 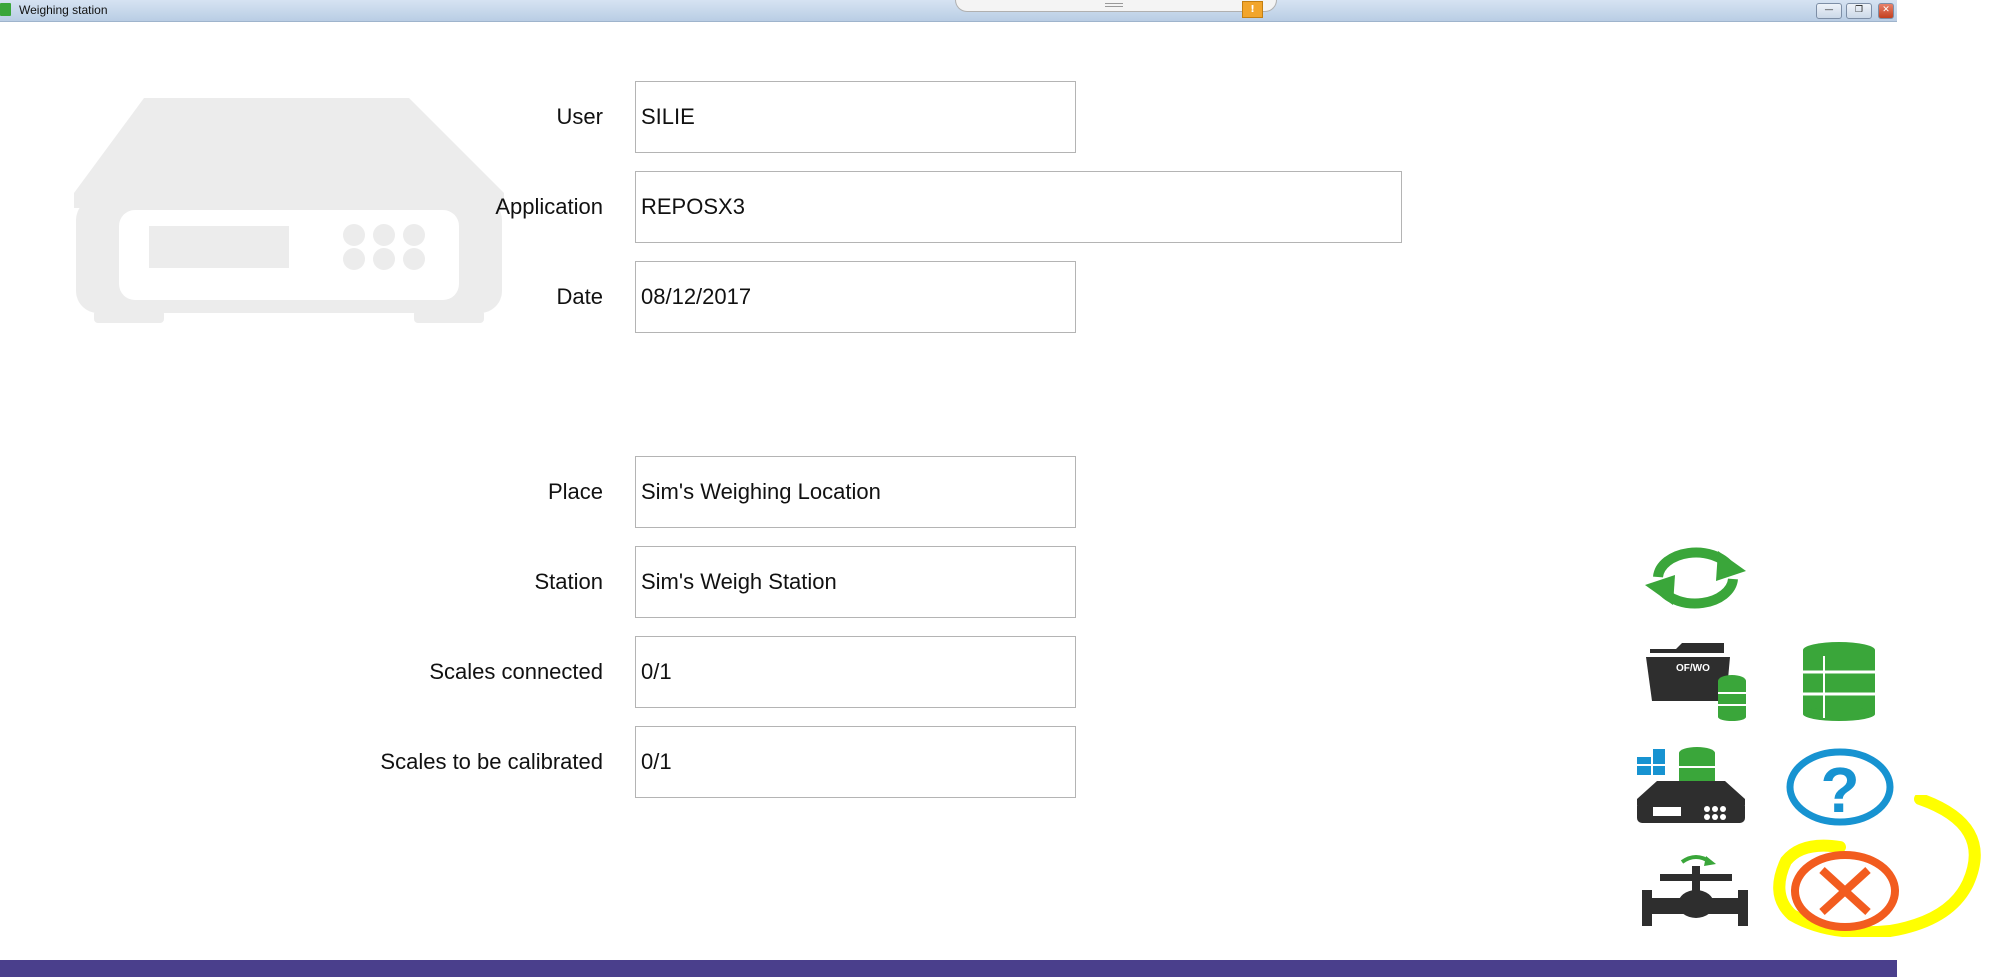 What do you see at coordinates (1114, 5) in the screenshot?
I see `grip-icon` at bounding box center [1114, 5].